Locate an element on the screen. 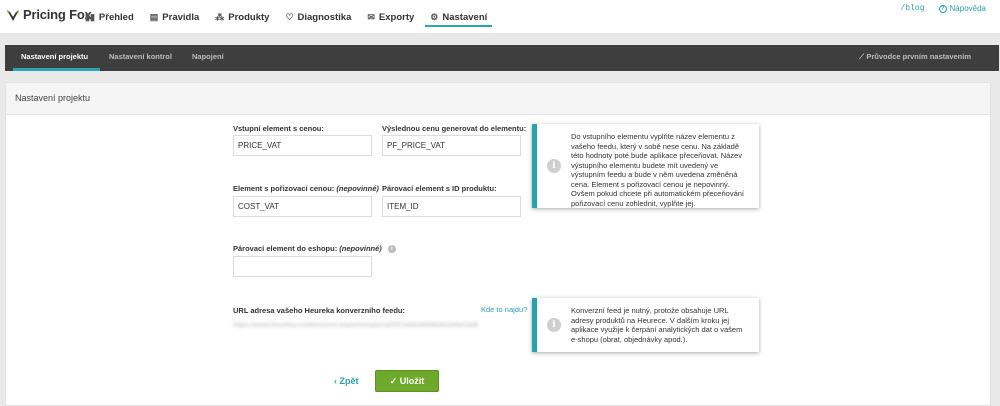 The image size is (1000, 406). pairing-id-field: ITEM_ID is located at coordinates (451, 206).